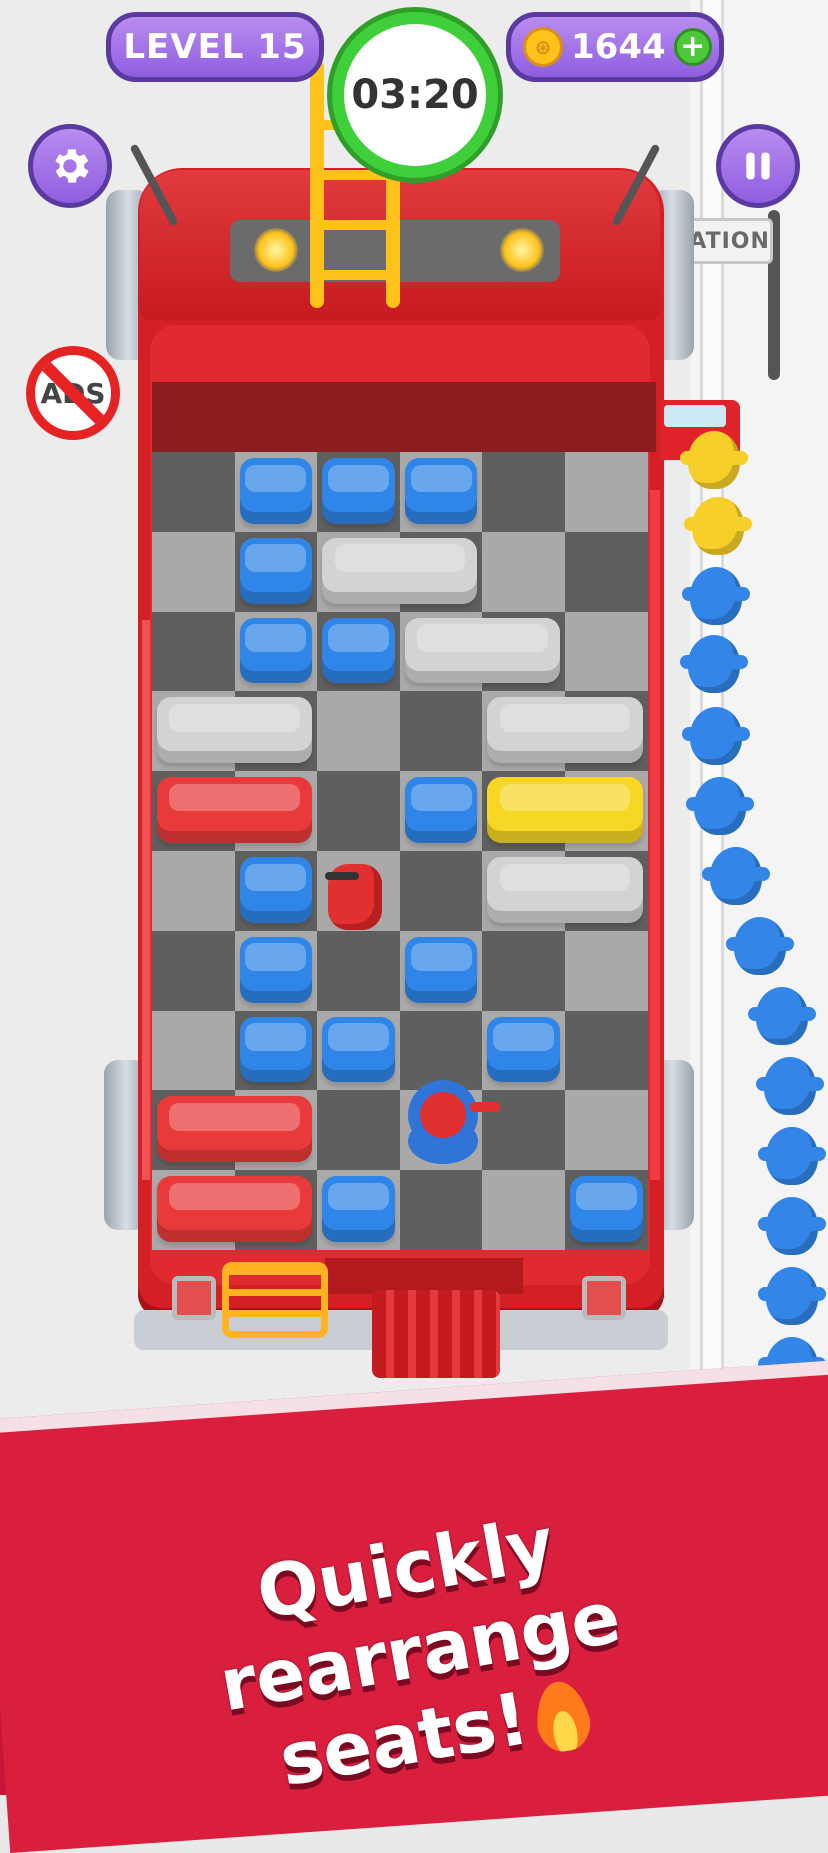  What do you see at coordinates (415, 95) in the screenshot?
I see `countdown-timer: 03:20` at bounding box center [415, 95].